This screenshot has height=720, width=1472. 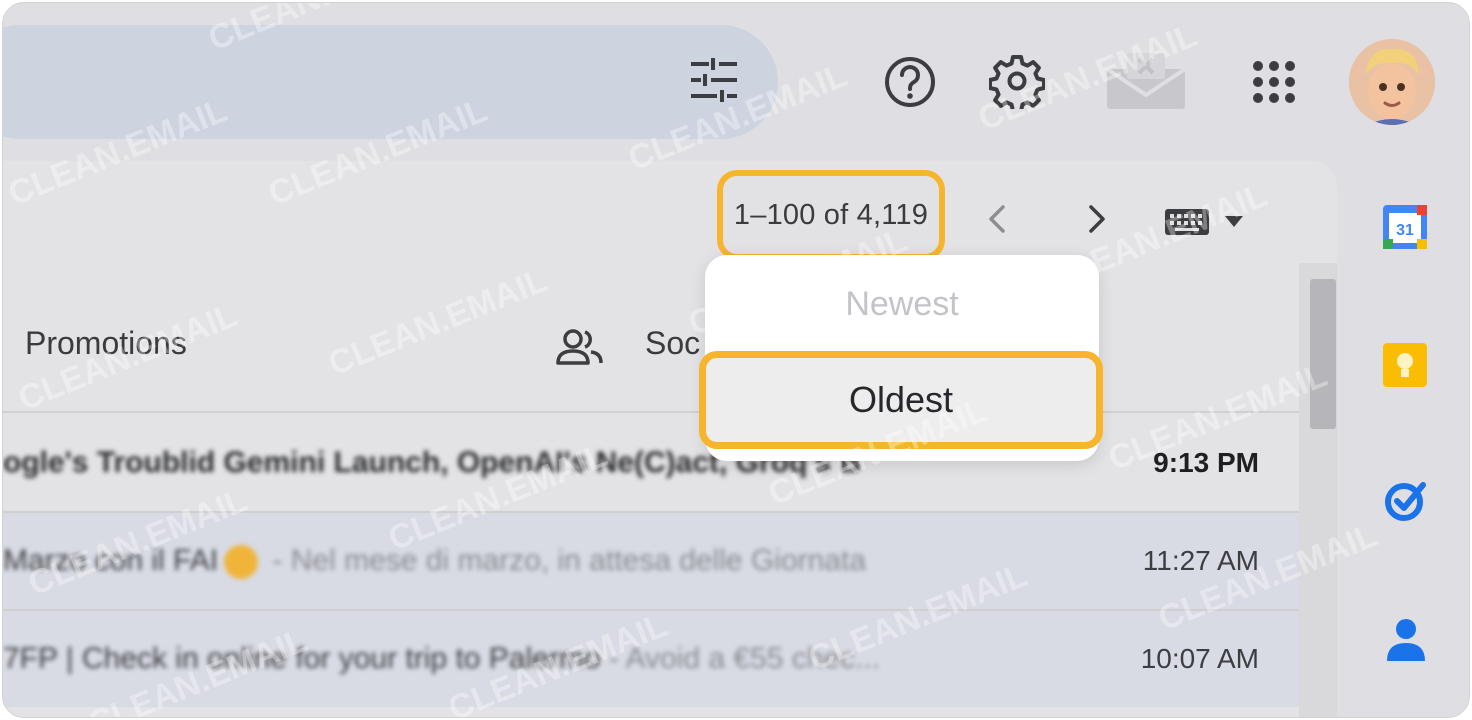 What do you see at coordinates (1187, 221) in the screenshot?
I see `keyboard-icon` at bounding box center [1187, 221].